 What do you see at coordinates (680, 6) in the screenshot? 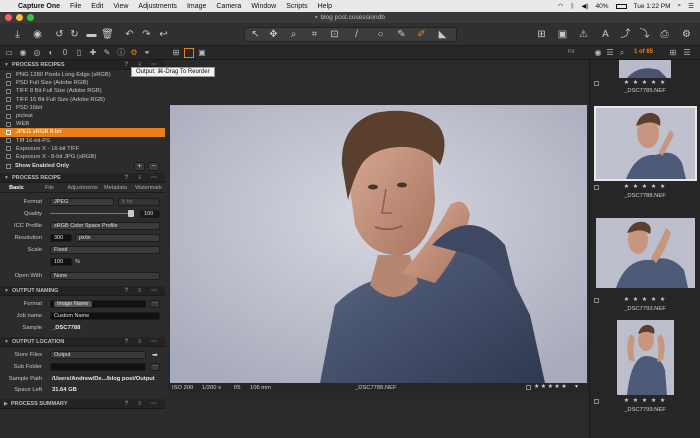
I see `search-icon: ⌕` at bounding box center [680, 6].